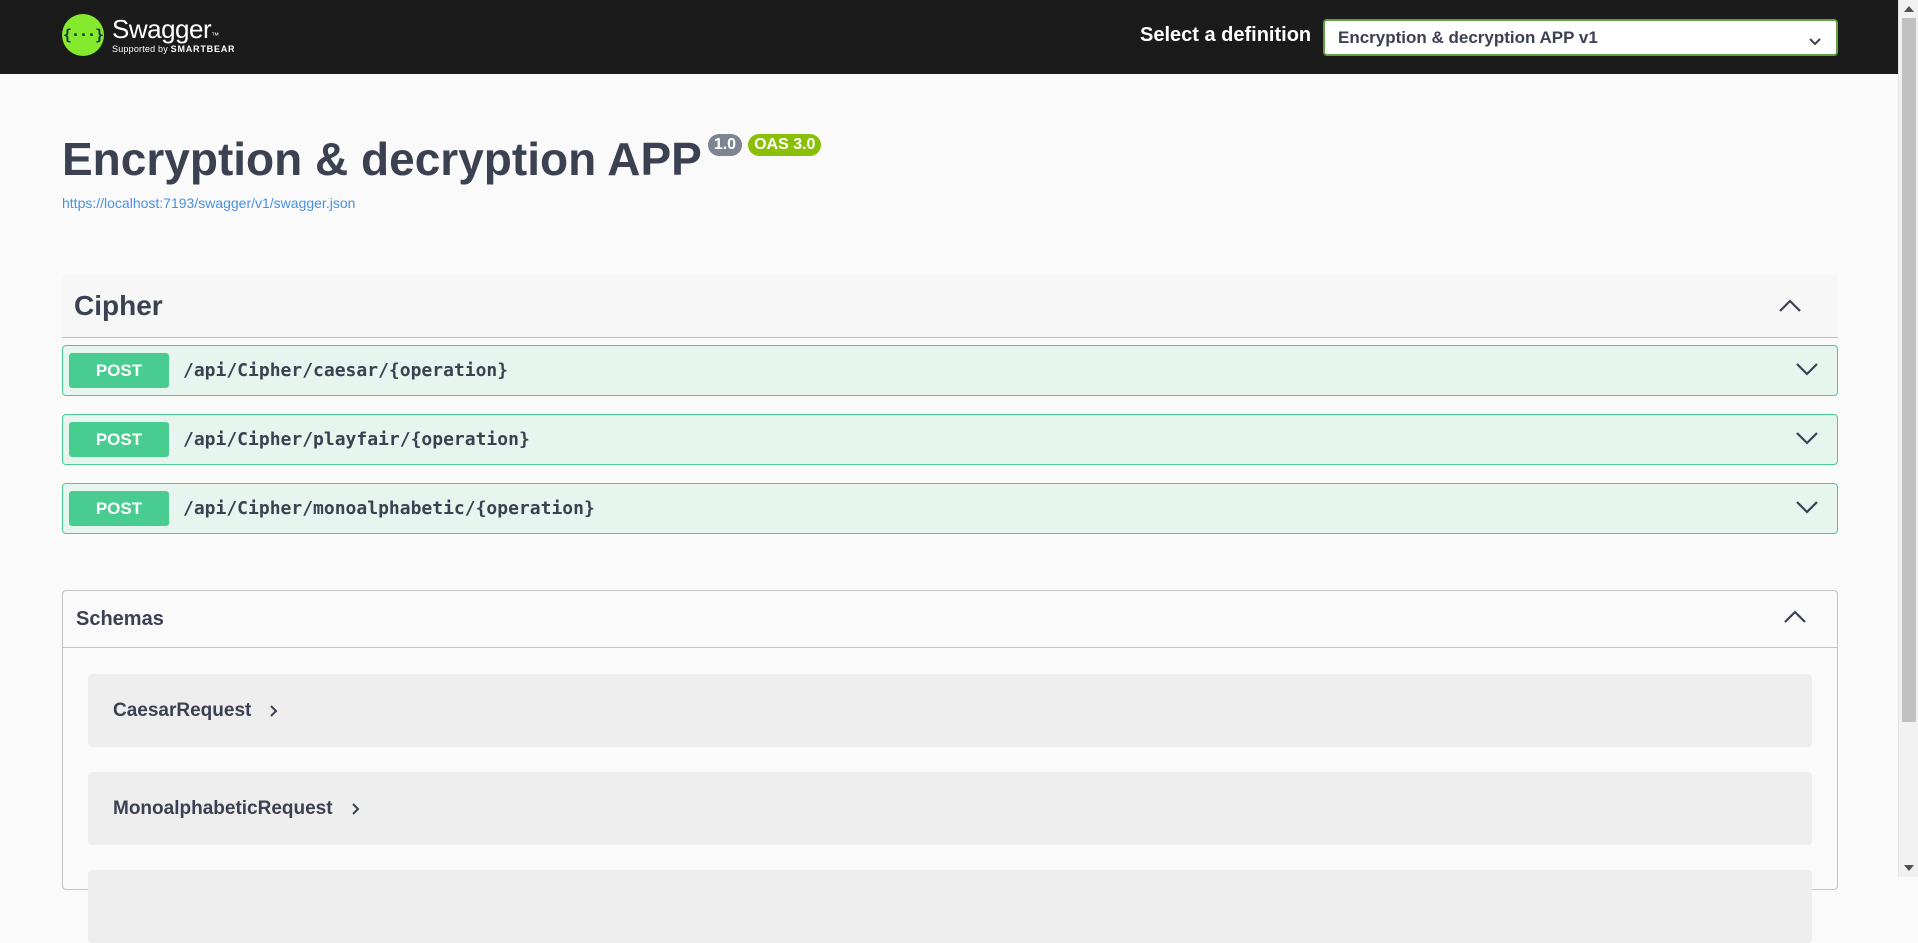 The height and width of the screenshot is (943, 1918). What do you see at coordinates (215, 35) in the screenshot?
I see `brand-trademark: ™` at bounding box center [215, 35].